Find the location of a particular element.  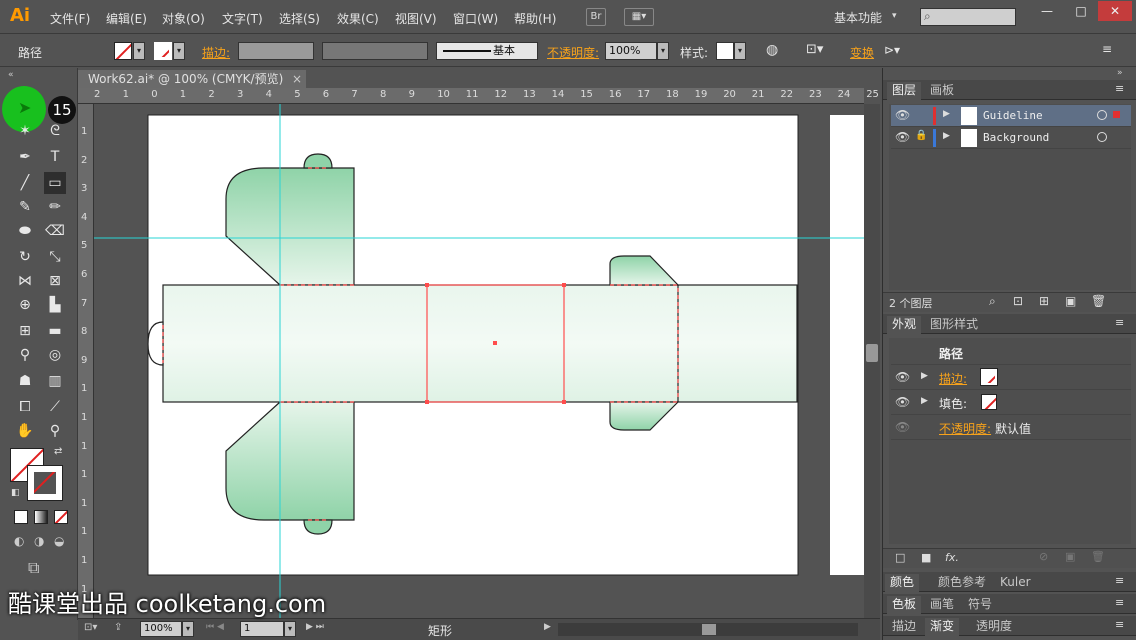

page-dropdown: ▾ is located at coordinates (290, 629).